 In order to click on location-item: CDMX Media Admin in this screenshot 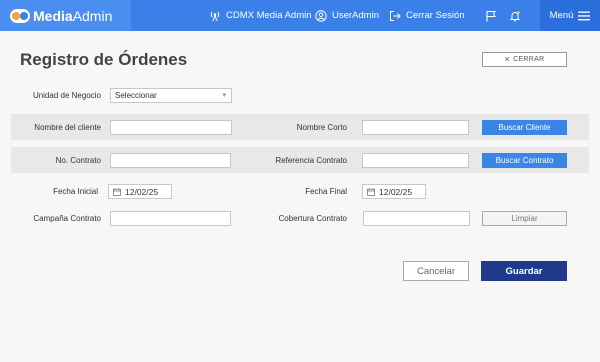, I will do `click(260, 15)`.